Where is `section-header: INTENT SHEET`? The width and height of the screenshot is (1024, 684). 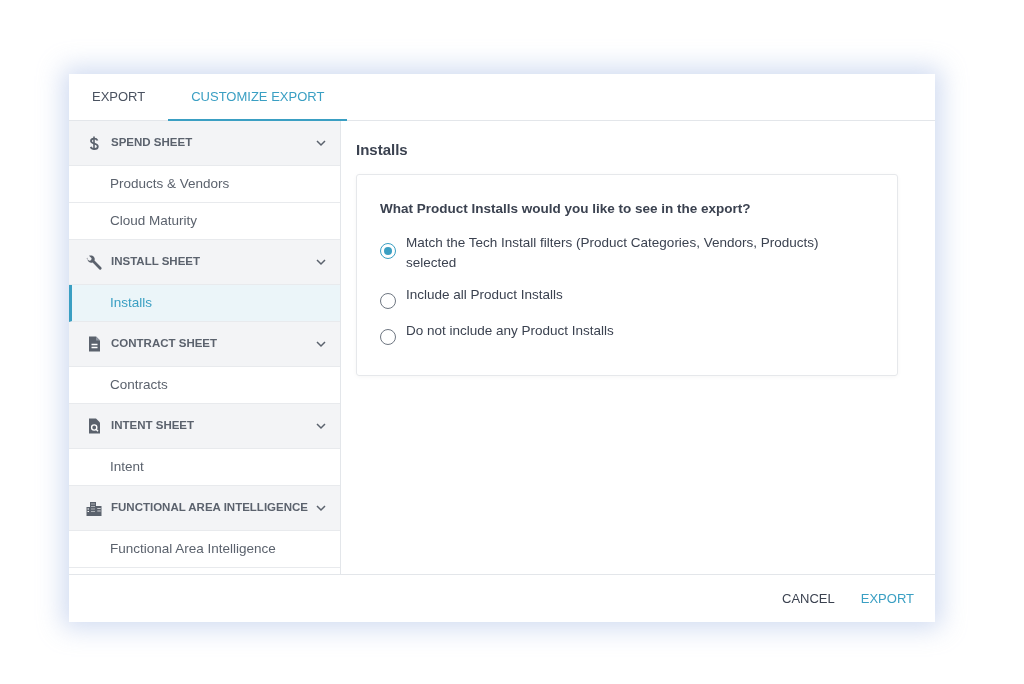
section-header: INTENT SHEET is located at coordinates (204, 426).